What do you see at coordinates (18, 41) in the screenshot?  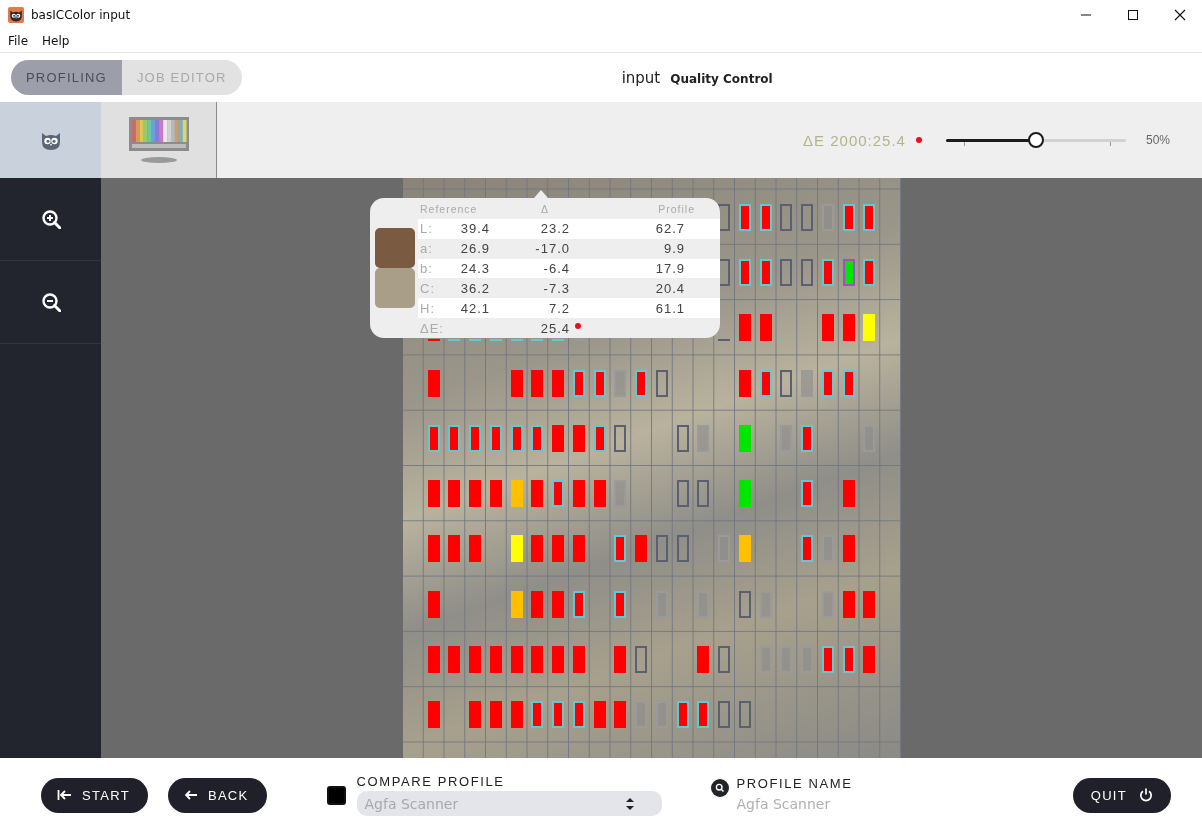 I see `menu-item: File` at bounding box center [18, 41].